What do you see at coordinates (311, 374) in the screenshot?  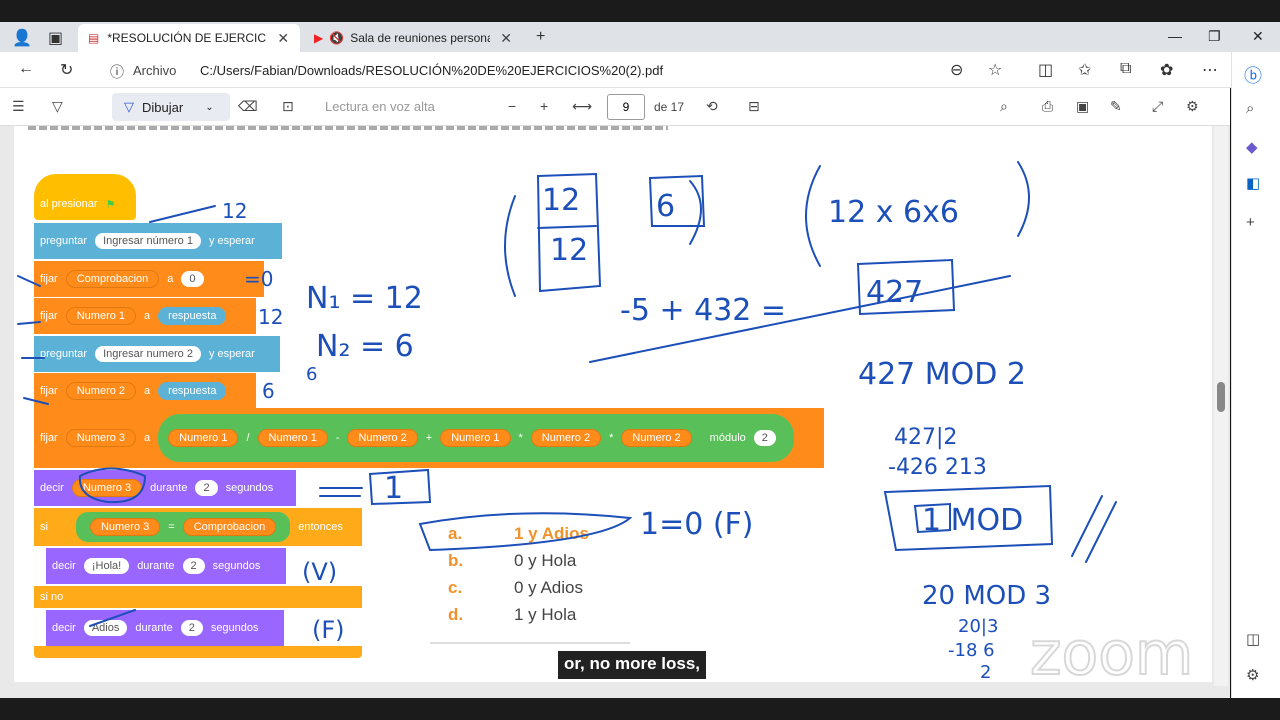 I see `ink-six-small: 6` at bounding box center [311, 374].